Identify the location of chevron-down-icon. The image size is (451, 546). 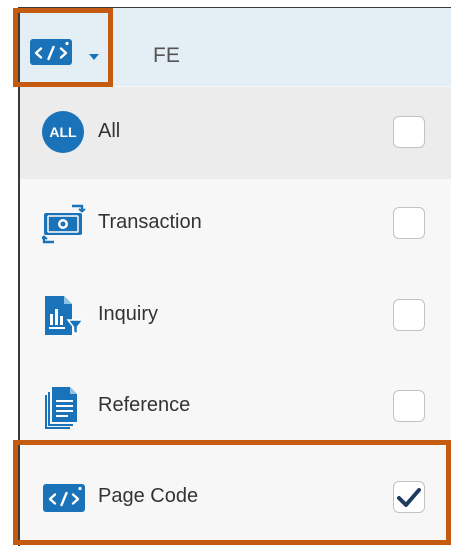
(94, 57).